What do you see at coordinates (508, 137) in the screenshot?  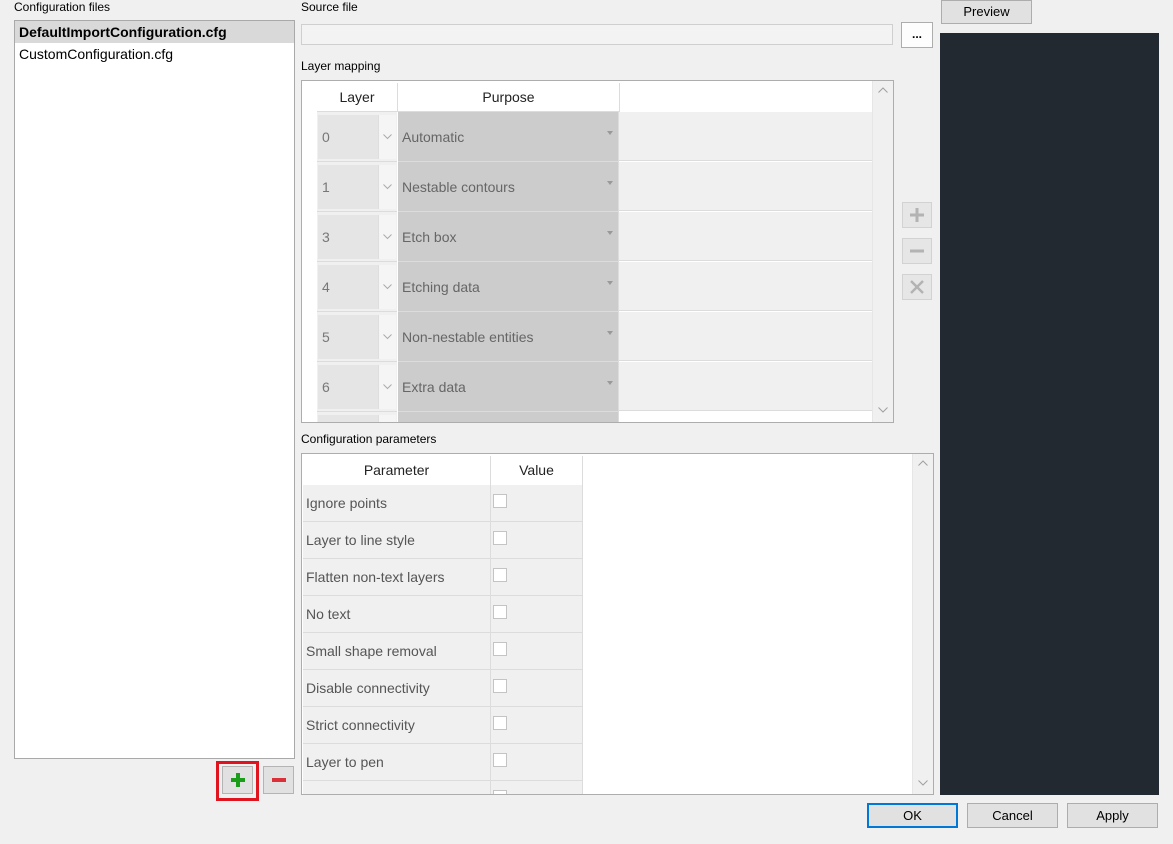 I see `purpose-combo: Automatic` at bounding box center [508, 137].